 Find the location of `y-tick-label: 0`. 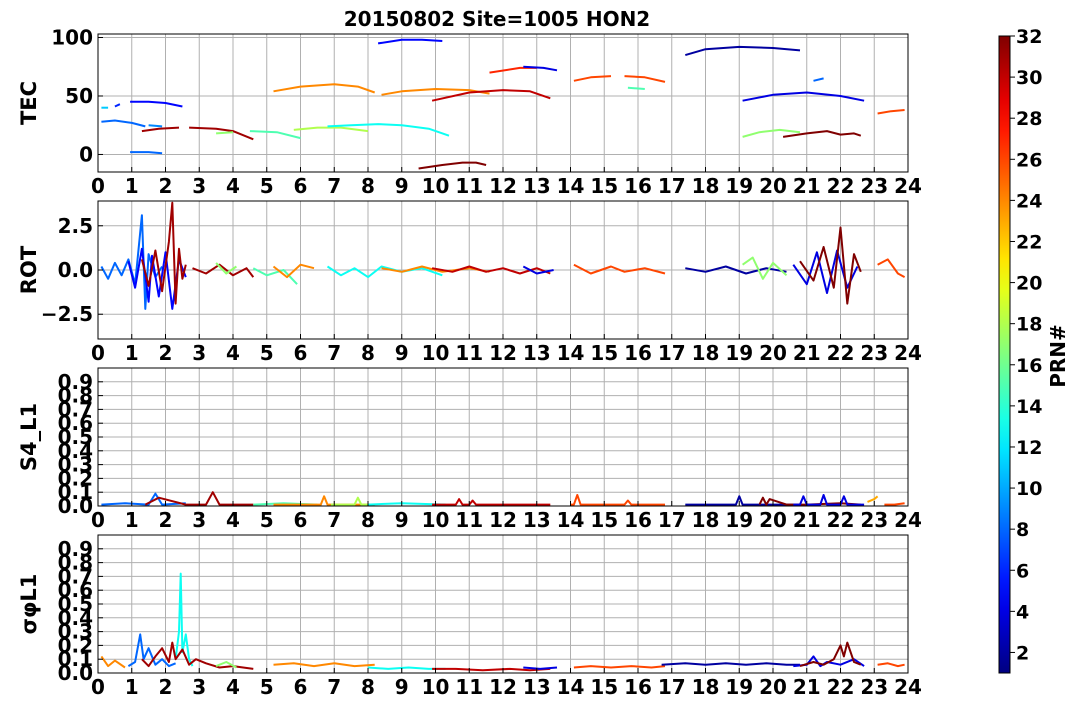

y-tick-label: 0 is located at coordinates (86, 154).